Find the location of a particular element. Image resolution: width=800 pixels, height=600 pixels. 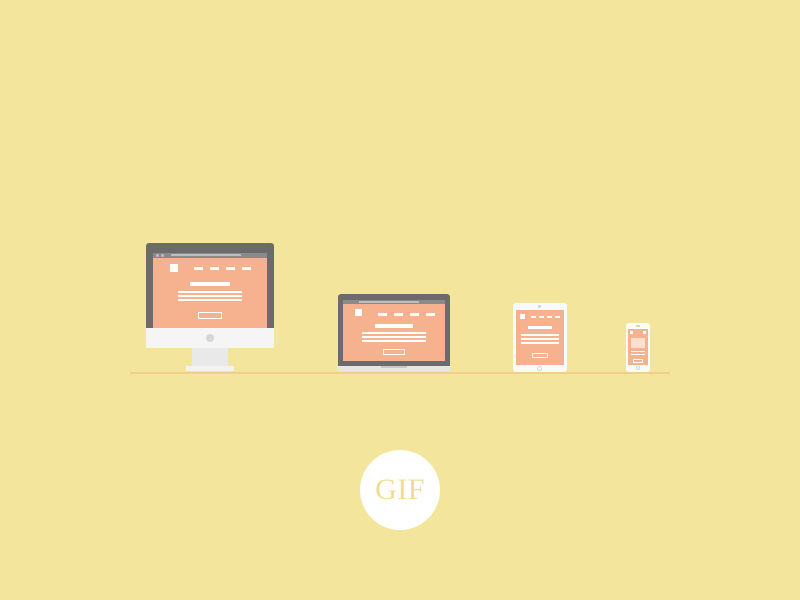

laptop is located at coordinates (394, 333).